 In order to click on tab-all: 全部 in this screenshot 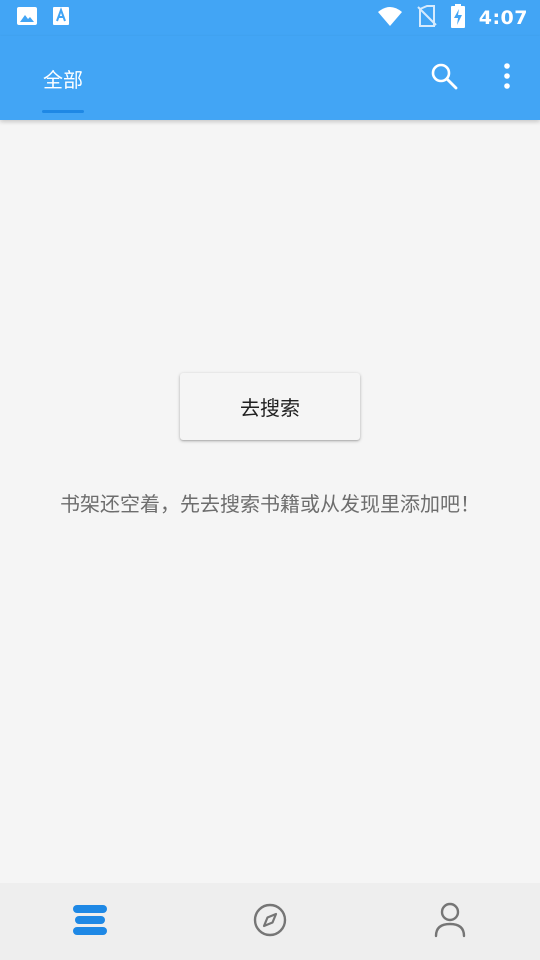, I will do `click(63, 78)`.